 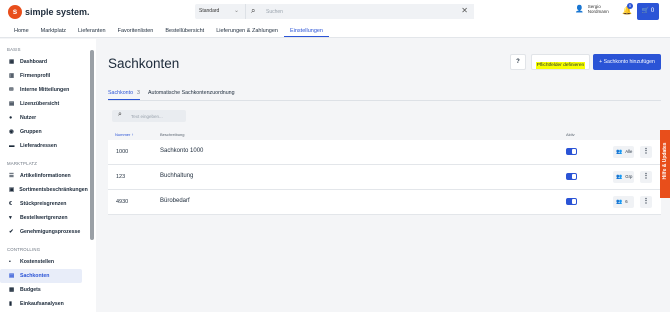 What do you see at coordinates (132, 134) in the screenshot?
I see `sort-arrow-icon: ↑` at bounding box center [132, 134].